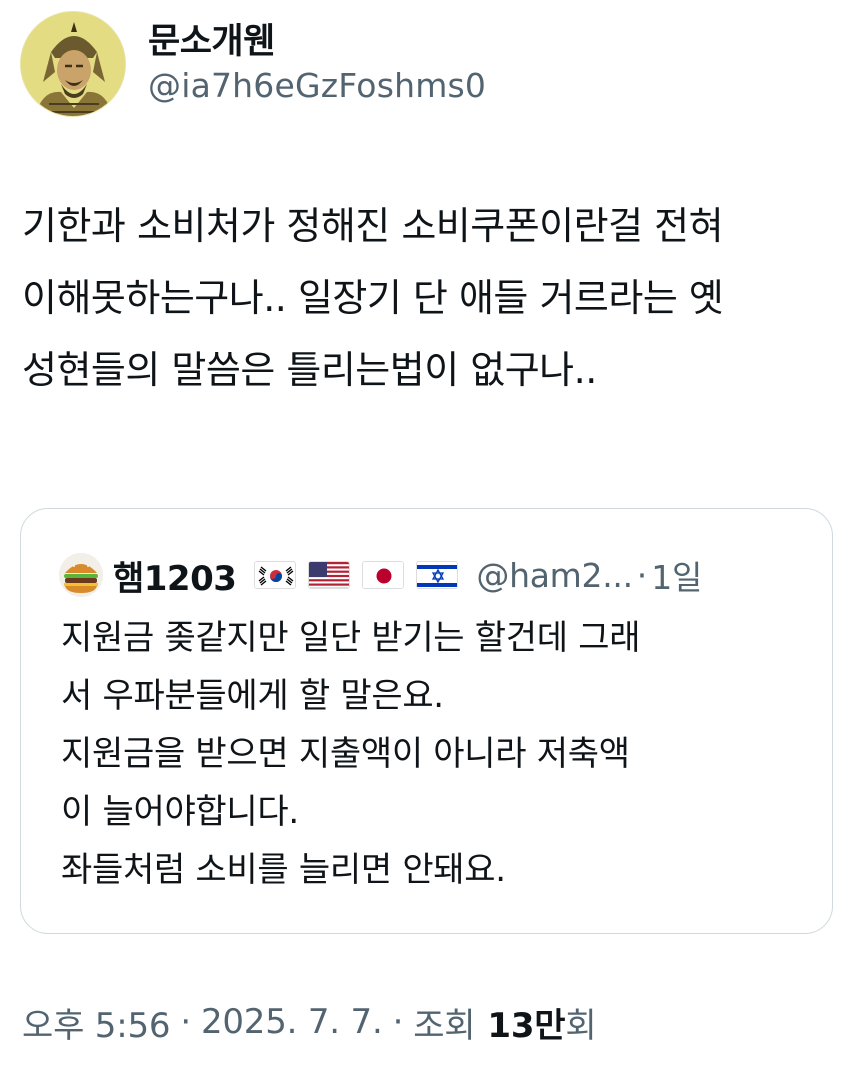 The image size is (854, 1070). I want to click on author-names: 문소개웬 @ia7h6eGzFoshms0, so click(317, 64).